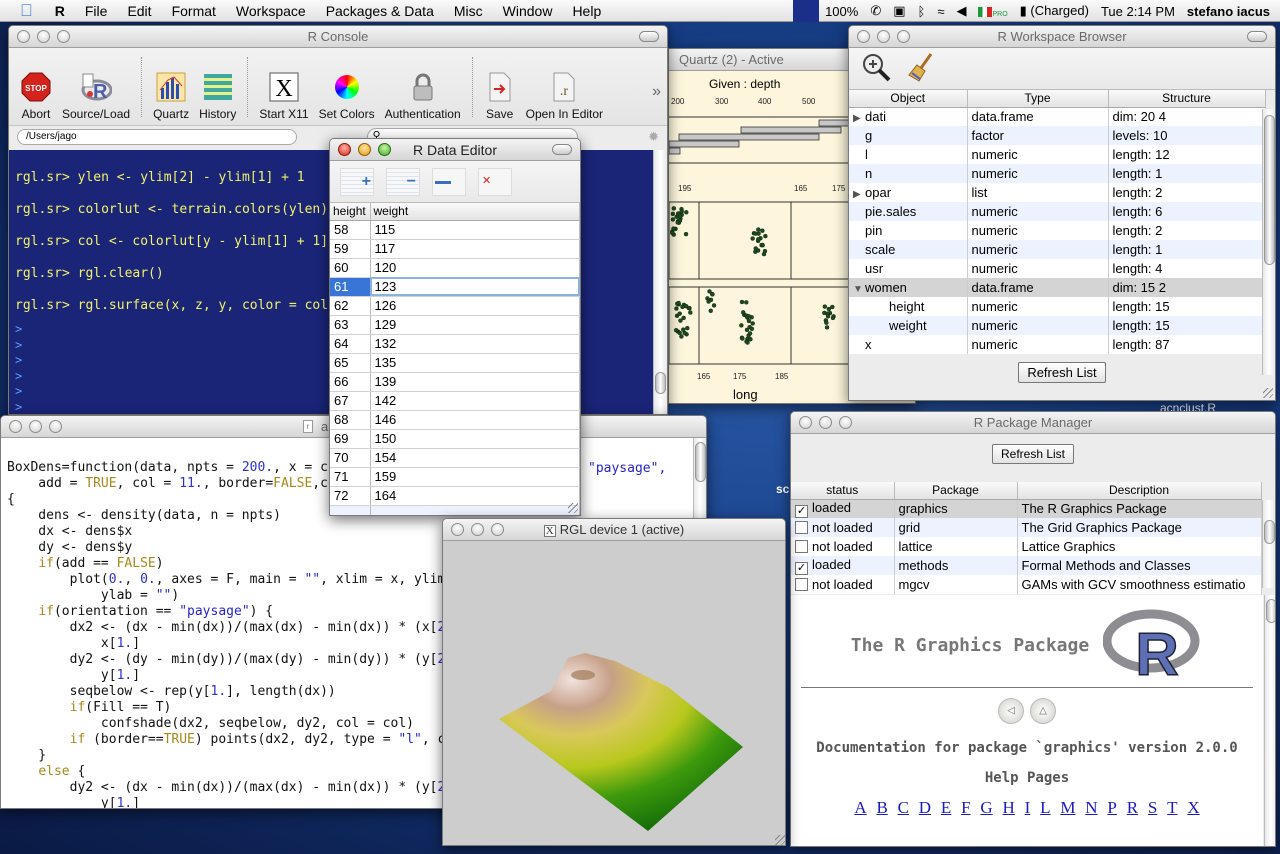 The height and width of the screenshot is (854, 1280). I want to click on workspace-row: ▶ opar list length: 2, so click(1057, 192).